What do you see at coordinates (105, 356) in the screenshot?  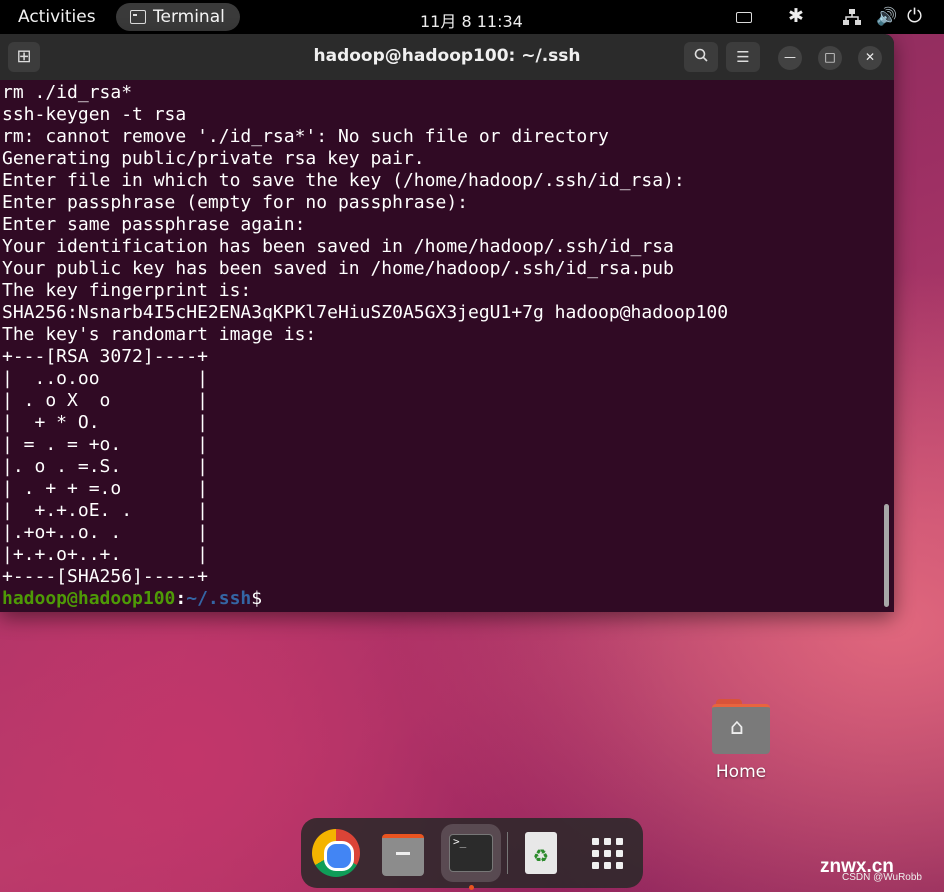 I see `terminal-line: +---[RSA 3072]----+` at bounding box center [105, 356].